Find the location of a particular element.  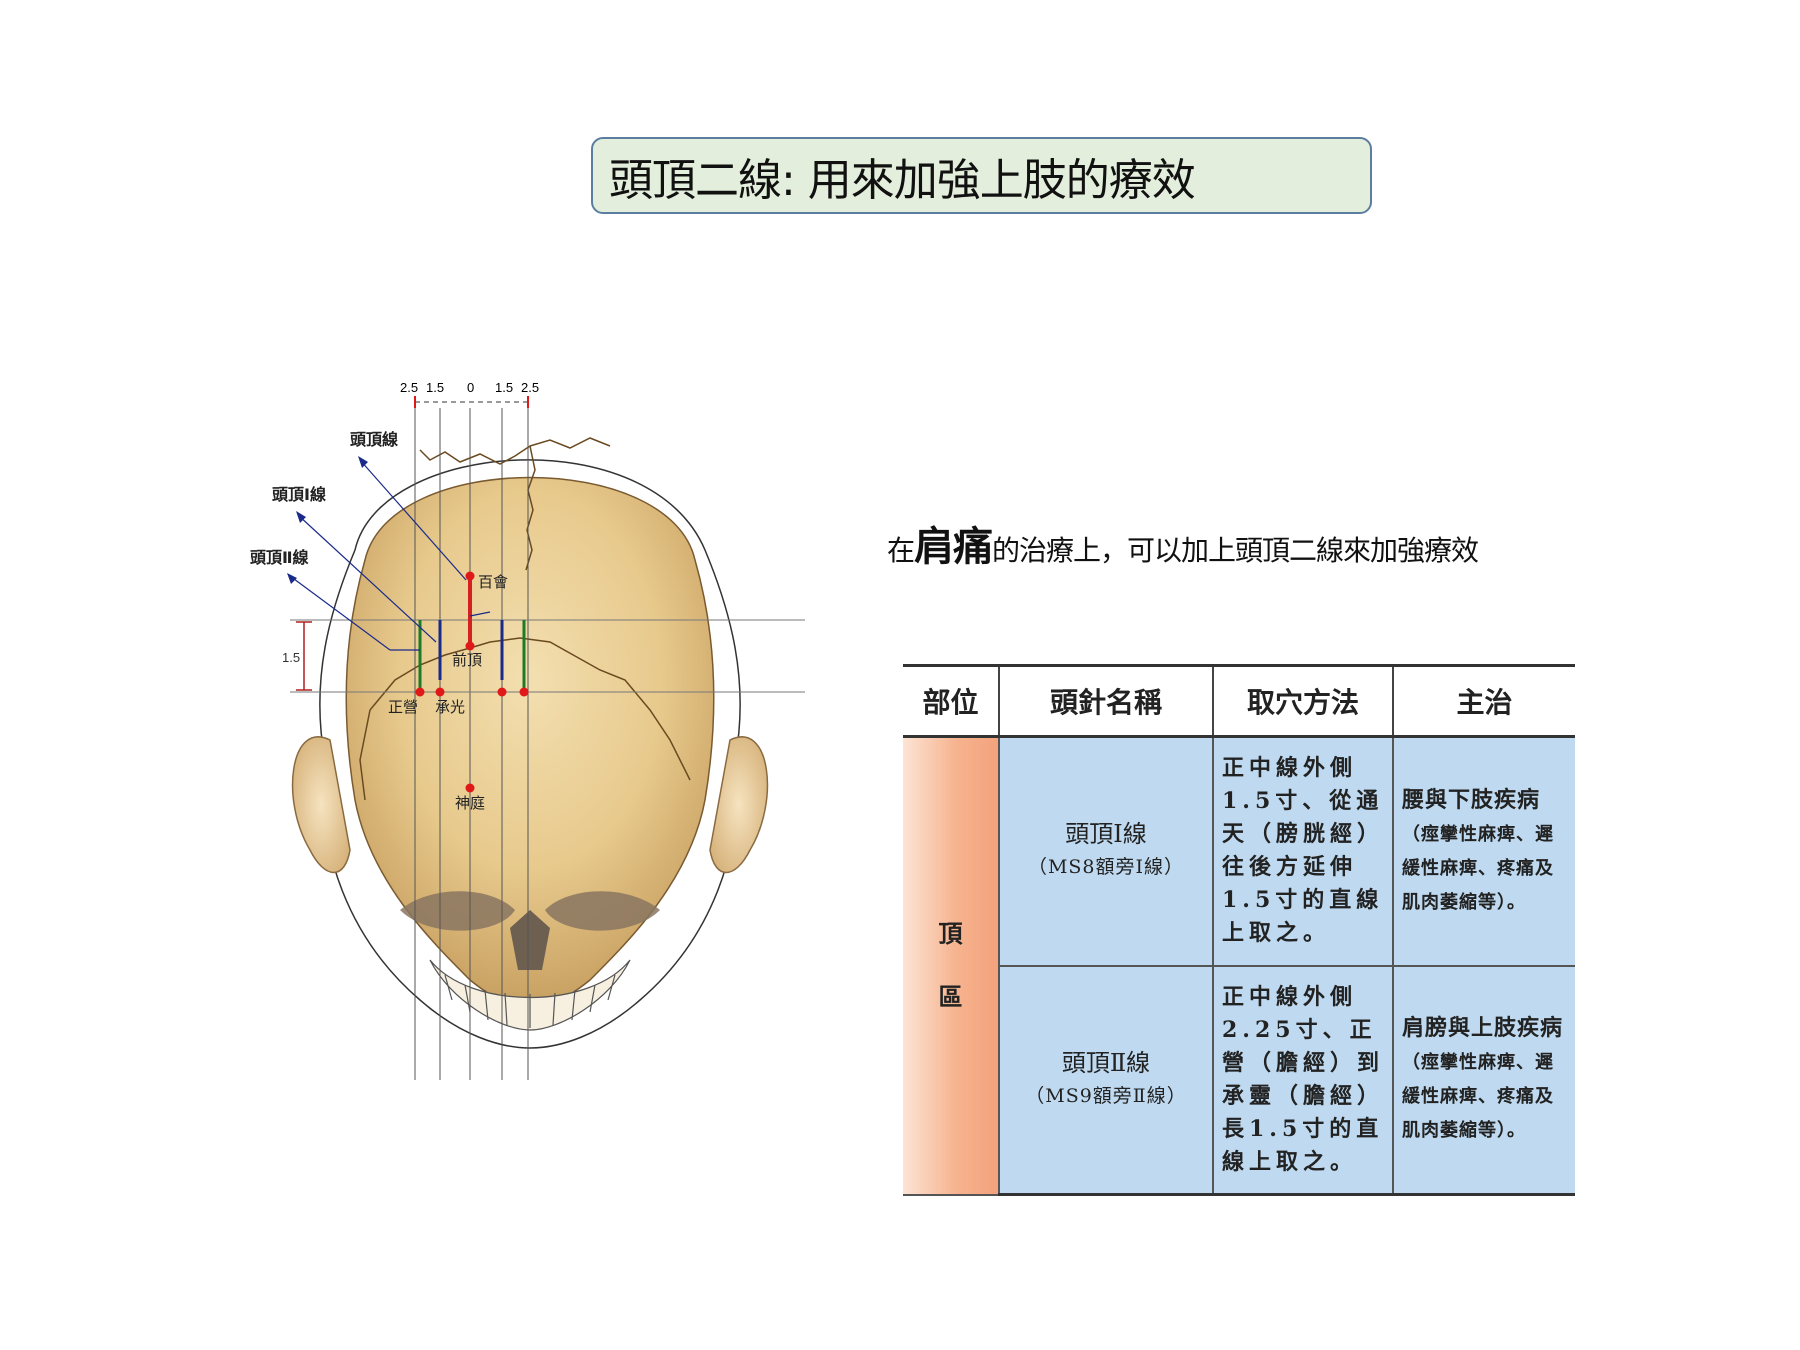

slide-title-box: 頭頂二線: 用來加強上肢的療效 is located at coordinates (981, 175).